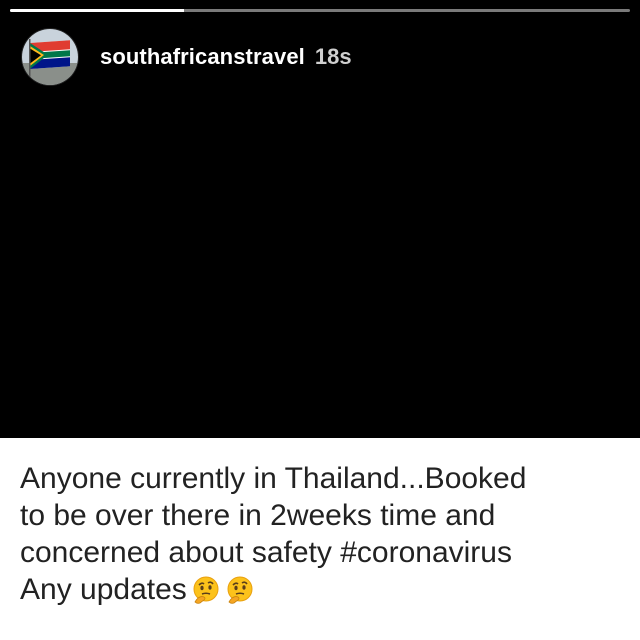 This screenshot has height=640, width=640. What do you see at coordinates (266, 552) in the screenshot?
I see `caption-line-3: concerned about safety #coronavirus` at bounding box center [266, 552].